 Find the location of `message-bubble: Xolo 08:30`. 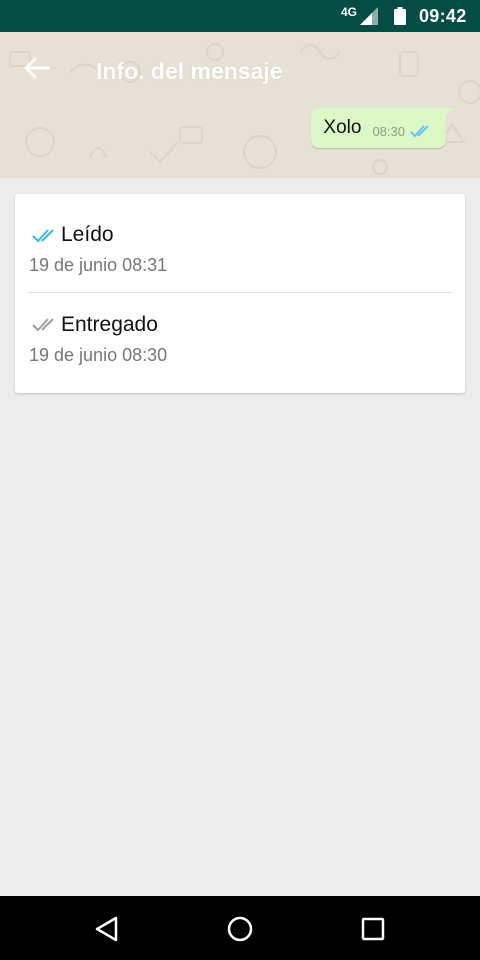

message-bubble: Xolo 08:30 is located at coordinates (382, 128).